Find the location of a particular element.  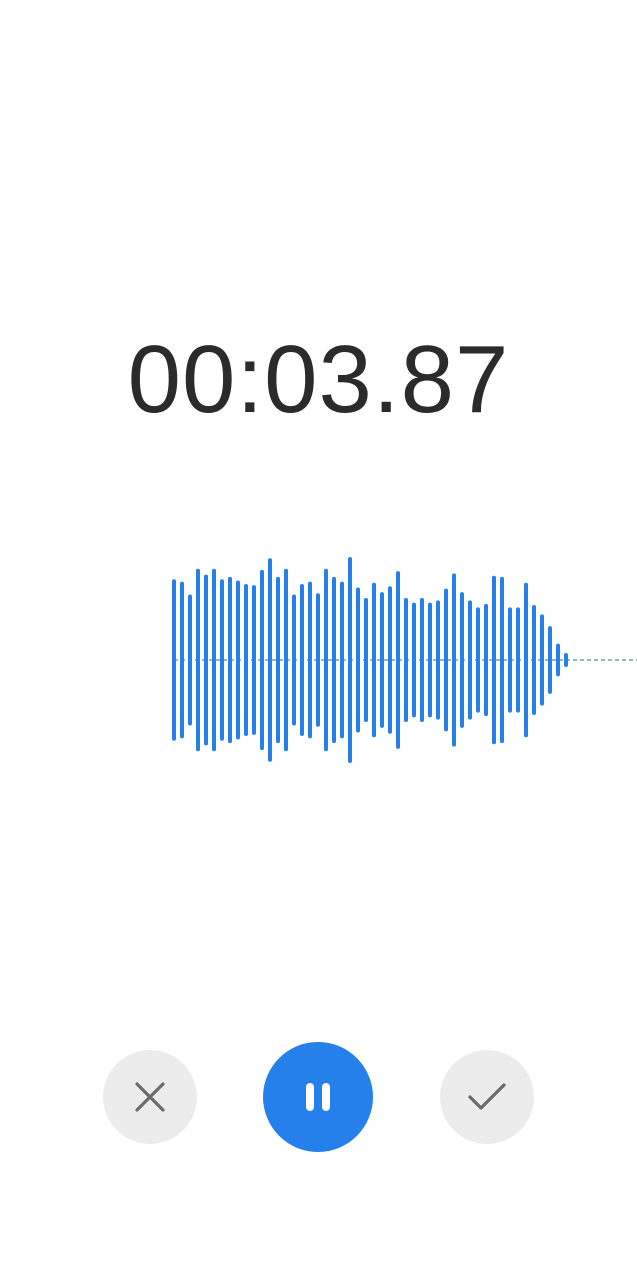

checkmark-icon is located at coordinates (487, 1096).